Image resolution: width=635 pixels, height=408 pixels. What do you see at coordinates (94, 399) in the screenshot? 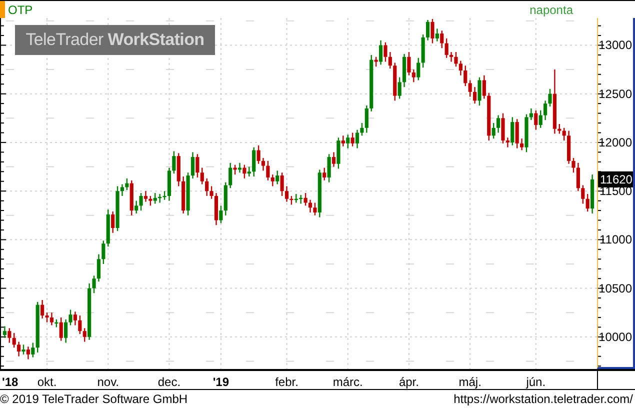
I see `copyright-text: © 2019 TeleTrader Software GmbH` at bounding box center [94, 399].